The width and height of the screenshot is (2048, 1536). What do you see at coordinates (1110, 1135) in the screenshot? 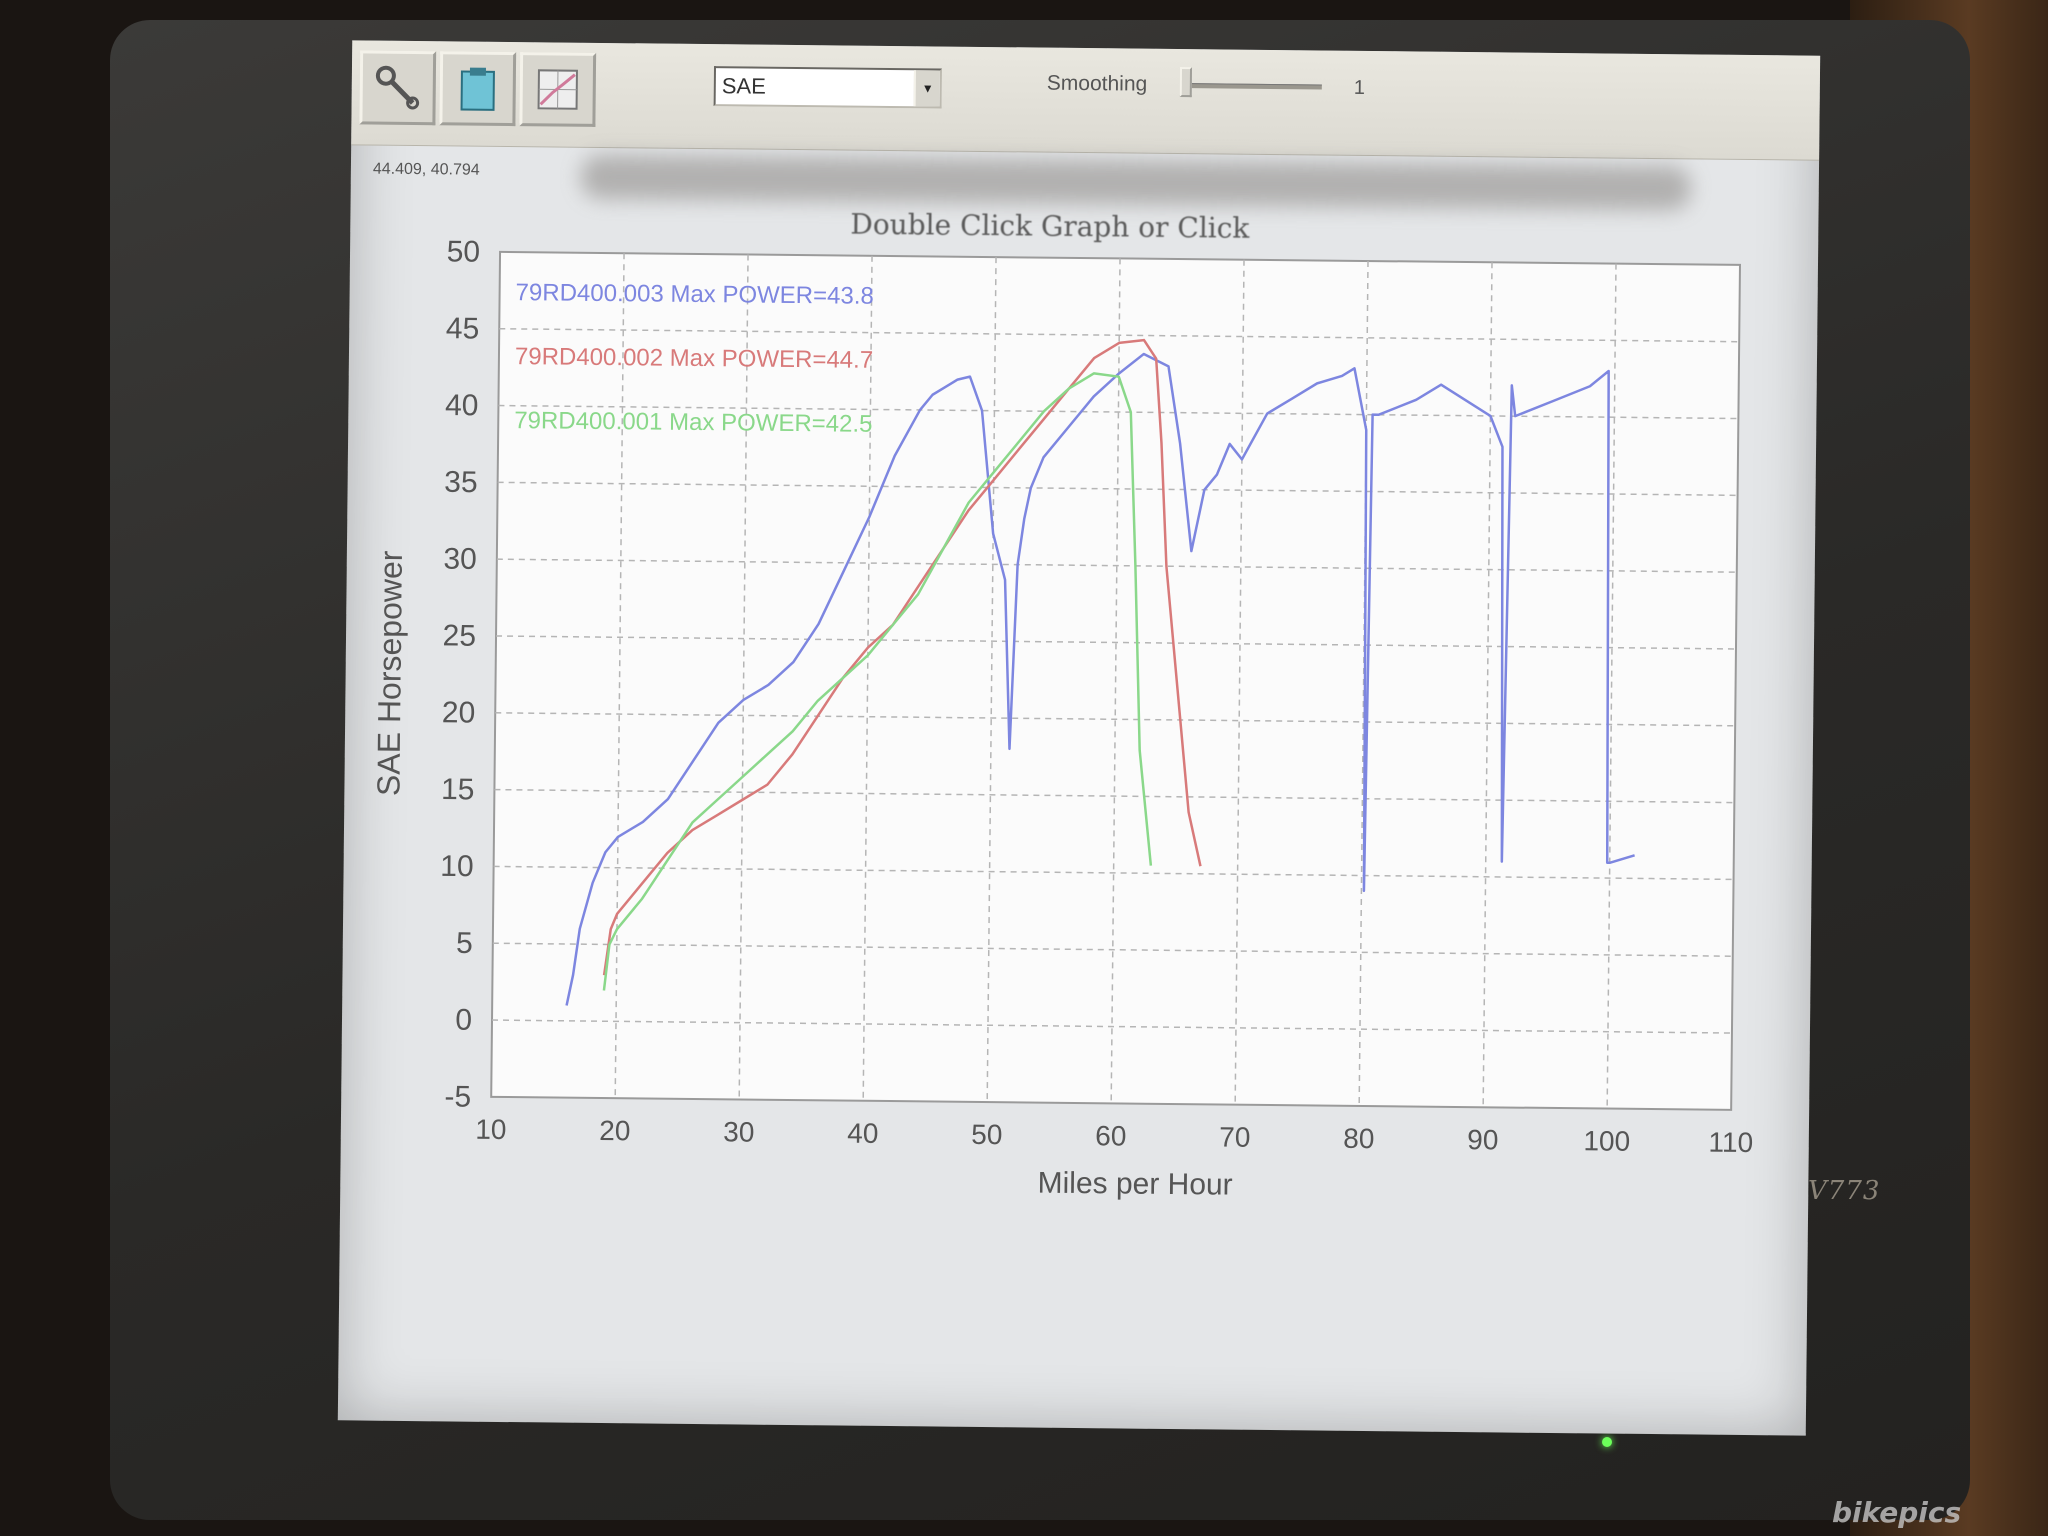
I see `x-tick-label: 60` at bounding box center [1110, 1135].